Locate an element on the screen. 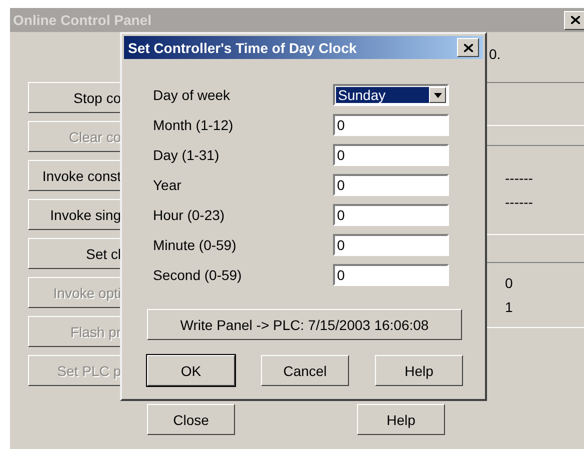 Image resolution: width=584 pixels, height=449 pixels. field-label: Second (0-59) is located at coordinates (198, 275).